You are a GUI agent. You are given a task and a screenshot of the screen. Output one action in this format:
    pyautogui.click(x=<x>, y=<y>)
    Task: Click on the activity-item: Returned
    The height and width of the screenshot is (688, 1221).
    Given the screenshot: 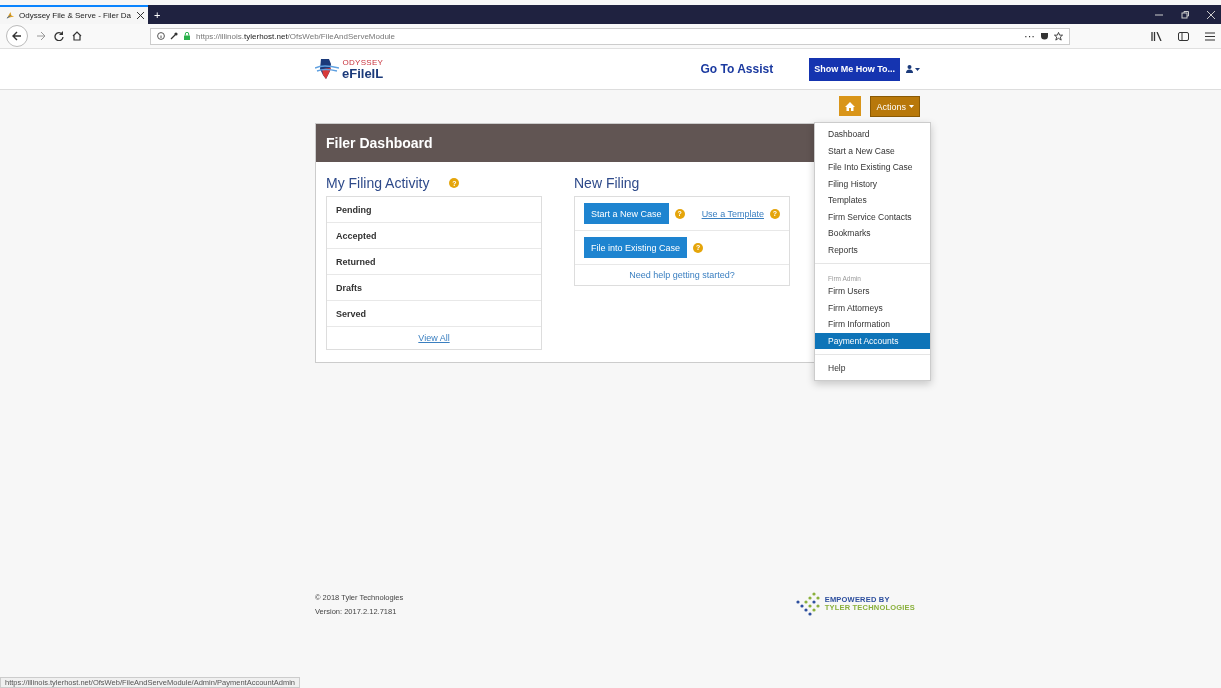 What is the action you would take?
    pyautogui.click(x=434, y=262)
    